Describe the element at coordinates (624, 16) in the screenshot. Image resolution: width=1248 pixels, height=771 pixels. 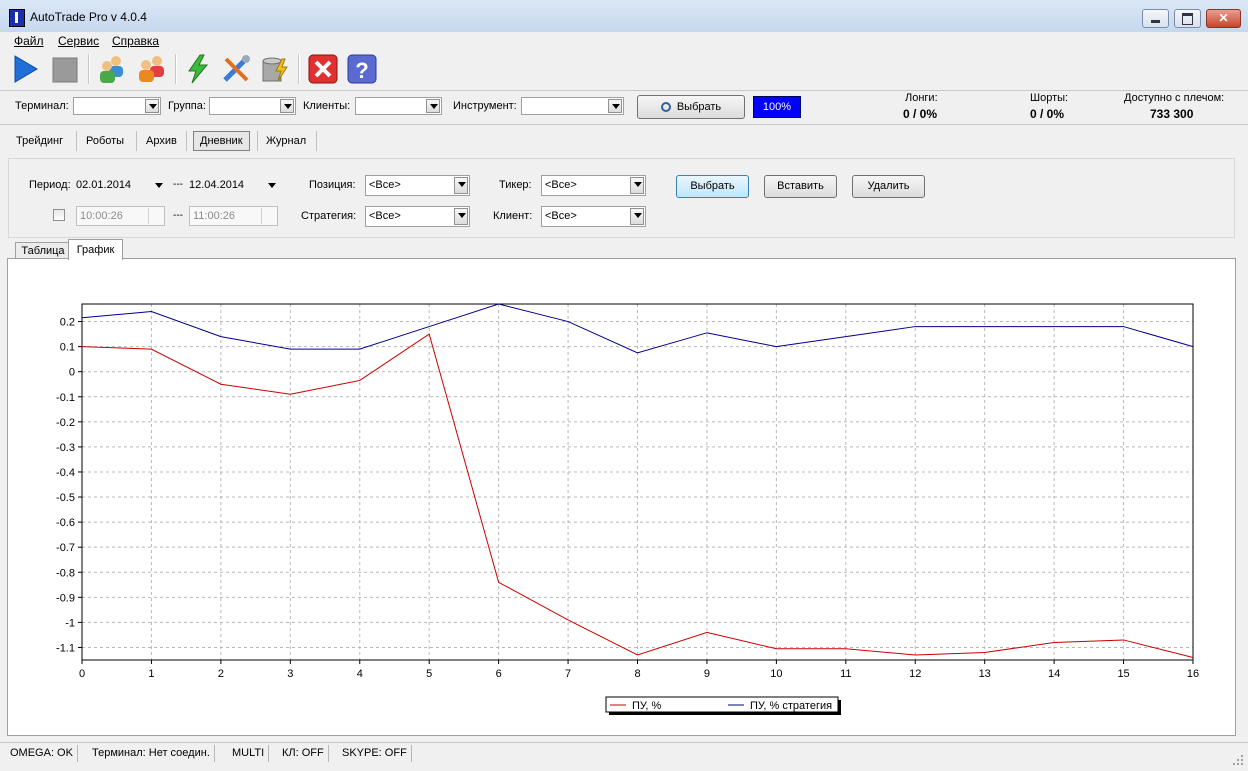
I see `title-bar` at that location.